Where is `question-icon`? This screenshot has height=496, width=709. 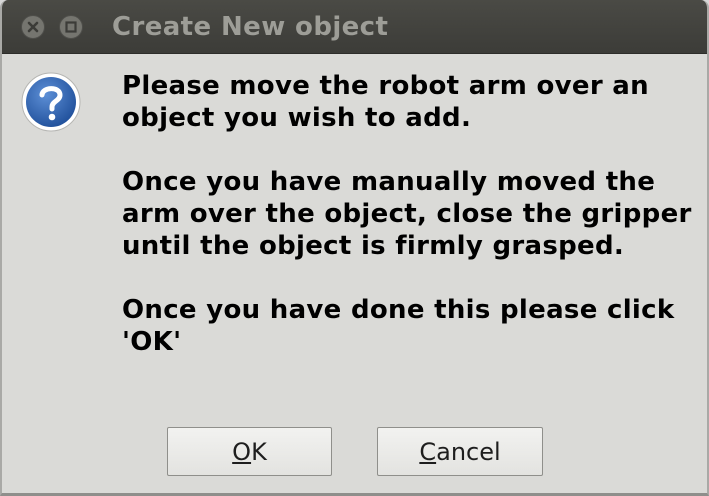 question-icon is located at coordinates (51, 102).